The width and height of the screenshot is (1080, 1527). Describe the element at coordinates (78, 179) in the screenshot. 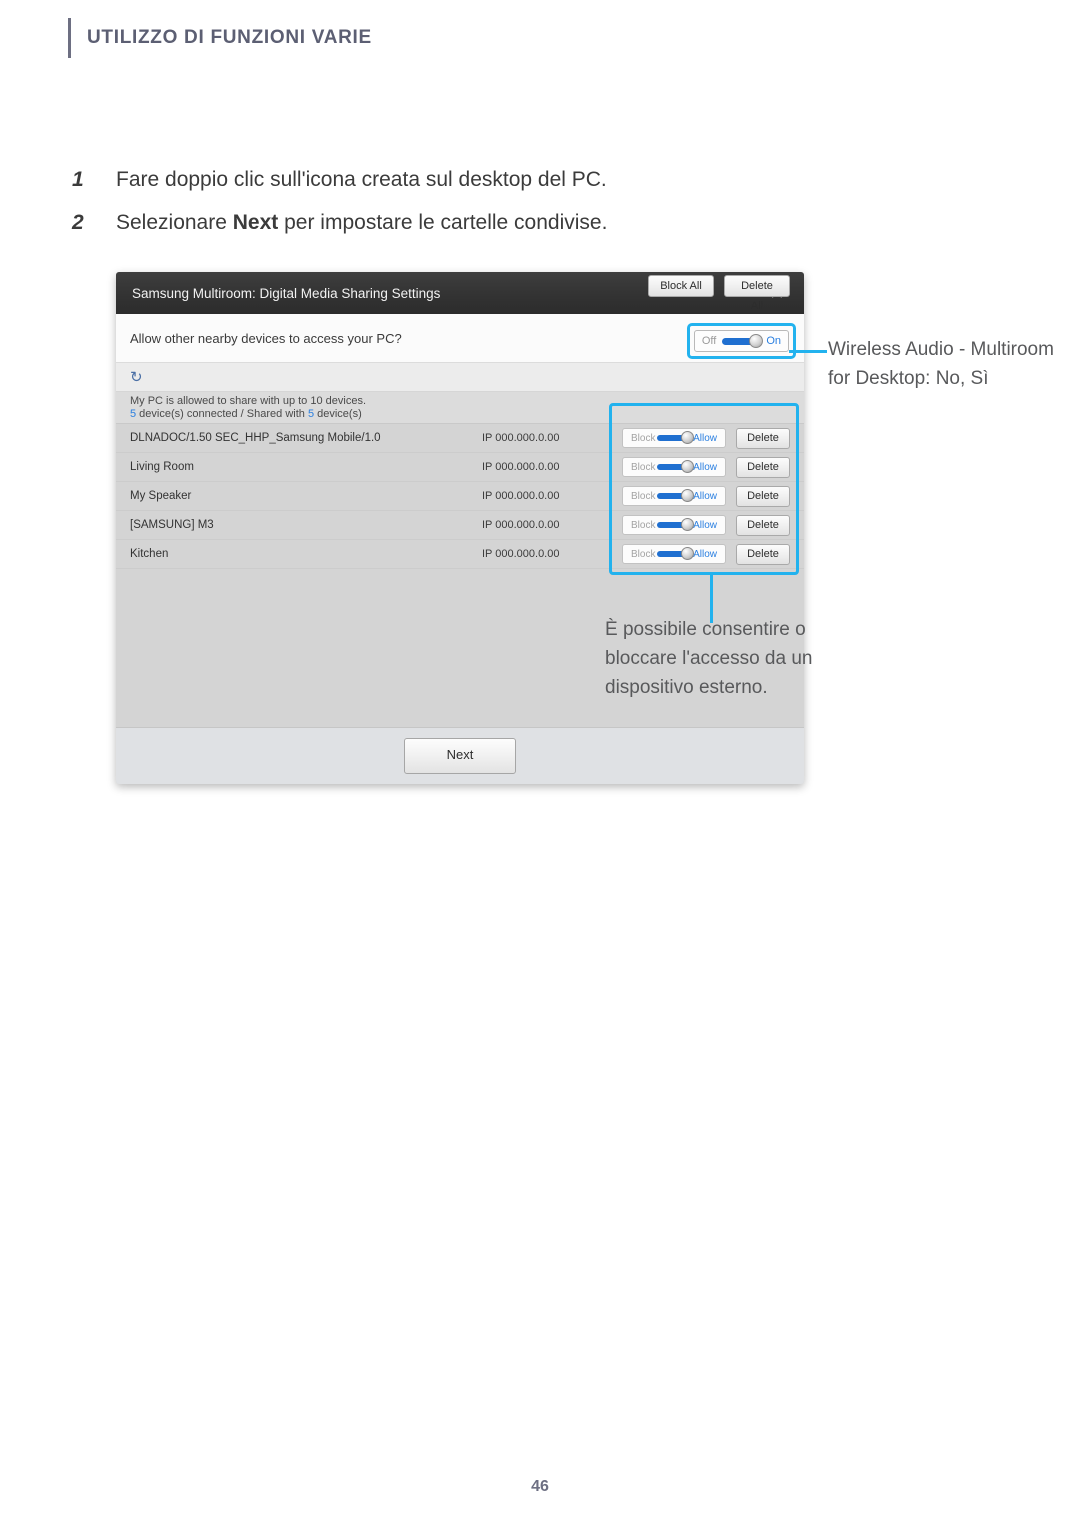

I see `step-number: 1` at that location.